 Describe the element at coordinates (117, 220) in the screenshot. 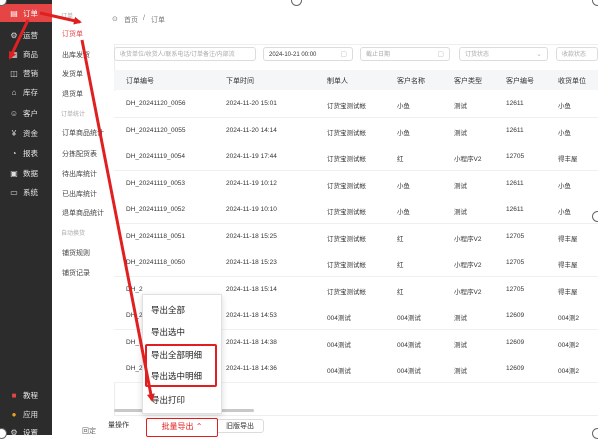

I see `arrow-to-export` at that location.